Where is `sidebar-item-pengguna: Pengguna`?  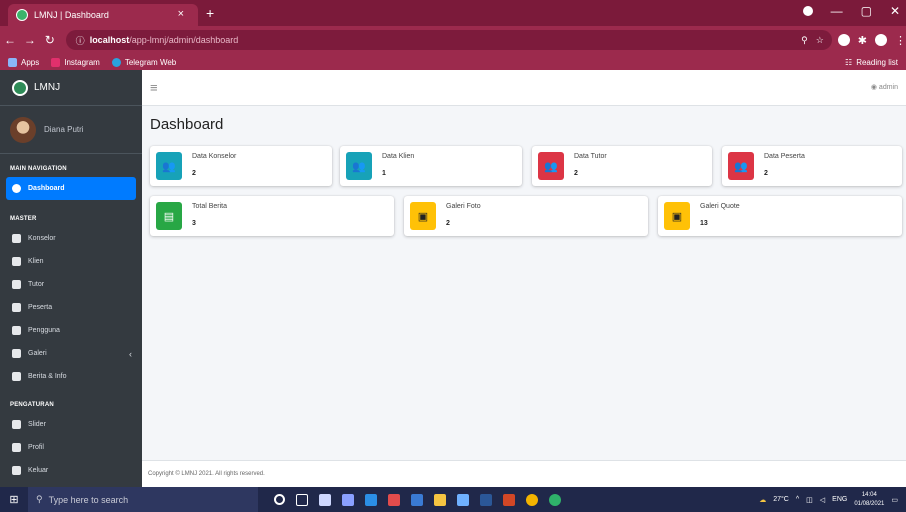 sidebar-item-pengguna: Pengguna is located at coordinates (71, 330).